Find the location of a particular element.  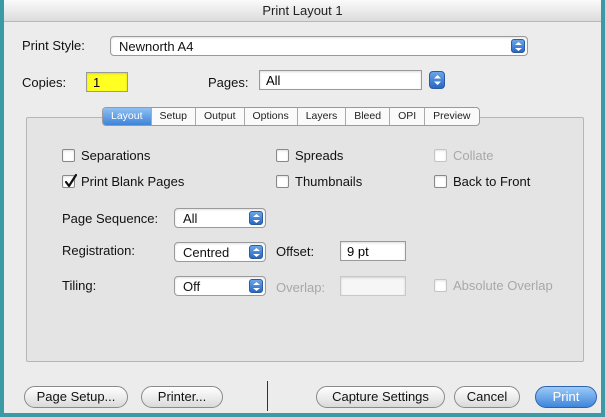

separations-checkbox: Separations is located at coordinates (106, 155).